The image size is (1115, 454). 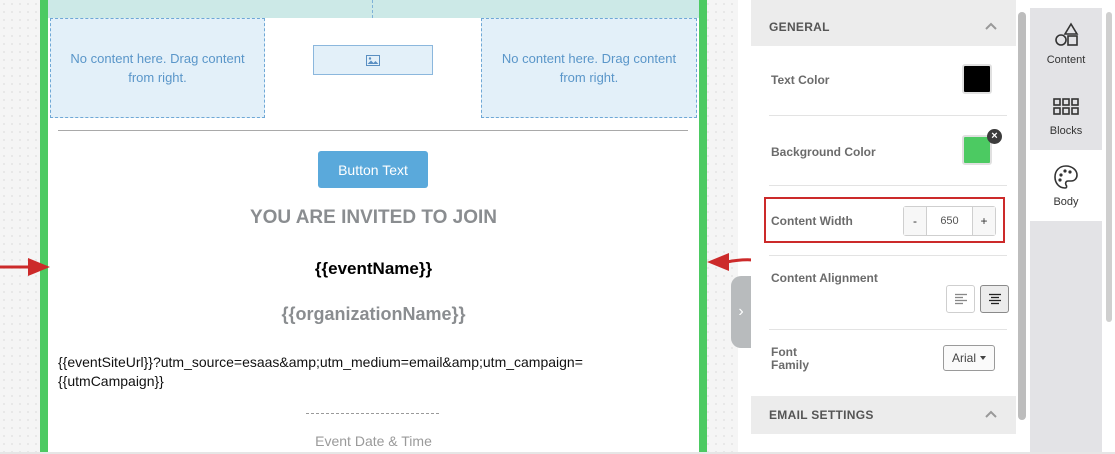 What do you see at coordinates (373, 269) in the screenshot?
I see `event-name-text: {{eventName}}` at bounding box center [373, 269].